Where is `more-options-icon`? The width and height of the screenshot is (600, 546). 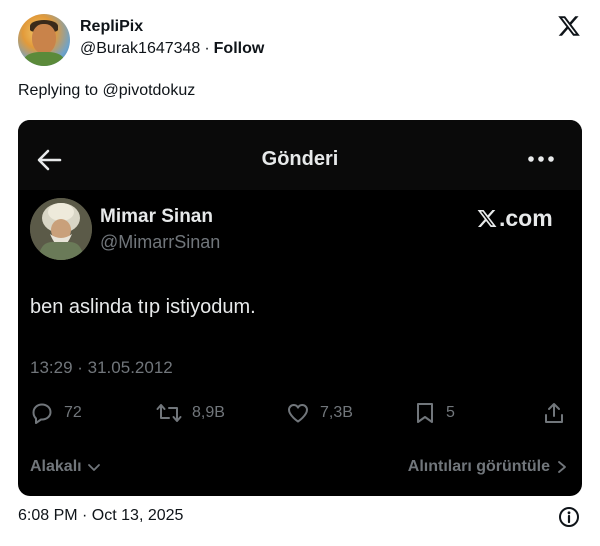 more-options-icon is located at coordinates (541, 159).